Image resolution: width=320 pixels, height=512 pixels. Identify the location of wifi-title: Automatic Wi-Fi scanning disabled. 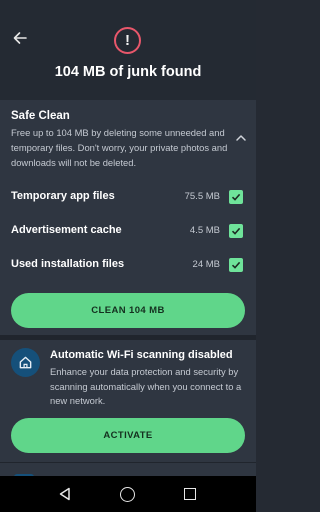
(141, 355).